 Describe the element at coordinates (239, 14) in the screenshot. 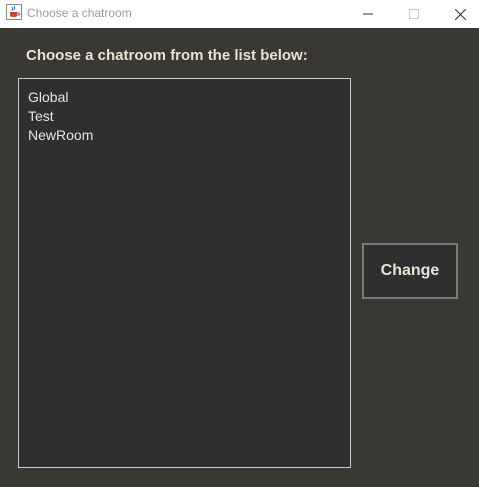

I see `title-bar: Choose a chatroom` at that location.